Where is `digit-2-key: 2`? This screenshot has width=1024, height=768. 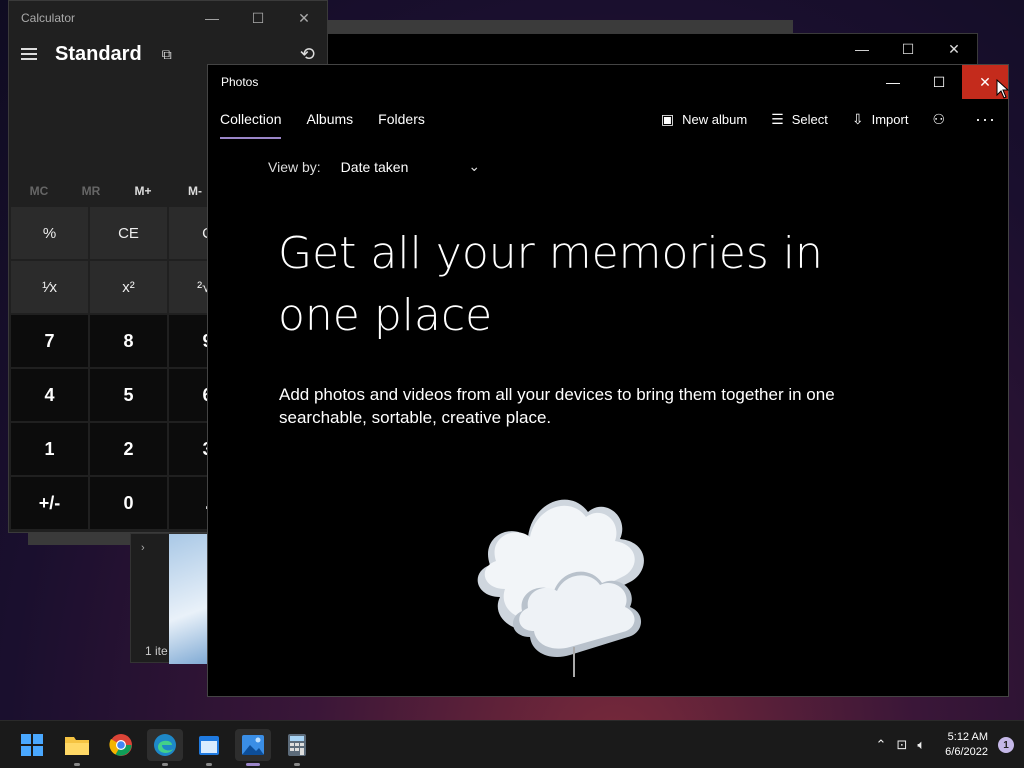
digit-2-key: 2 is located at coordinates (128, 449).